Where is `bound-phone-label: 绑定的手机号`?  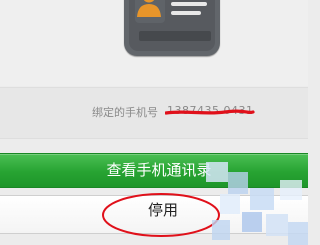 bound-phone-label: 绑定的手机号 is located at coordinates (125, 112).